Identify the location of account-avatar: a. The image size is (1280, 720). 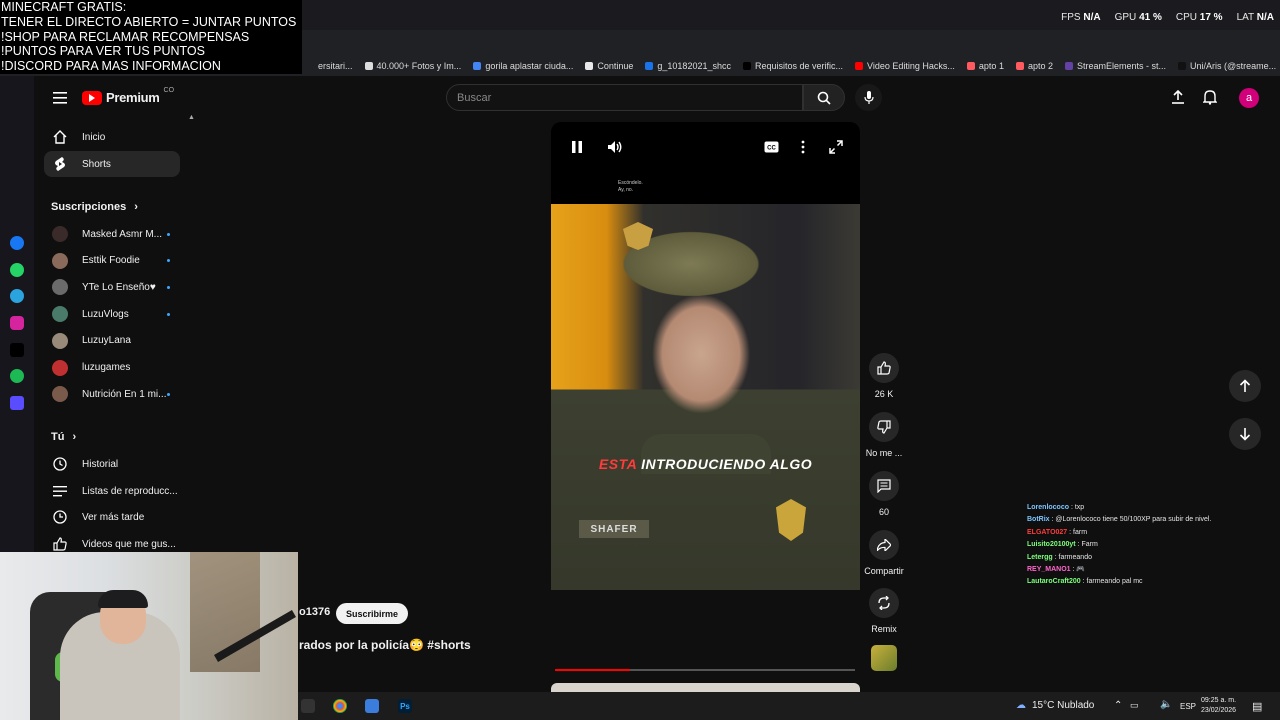
(1249, 98).